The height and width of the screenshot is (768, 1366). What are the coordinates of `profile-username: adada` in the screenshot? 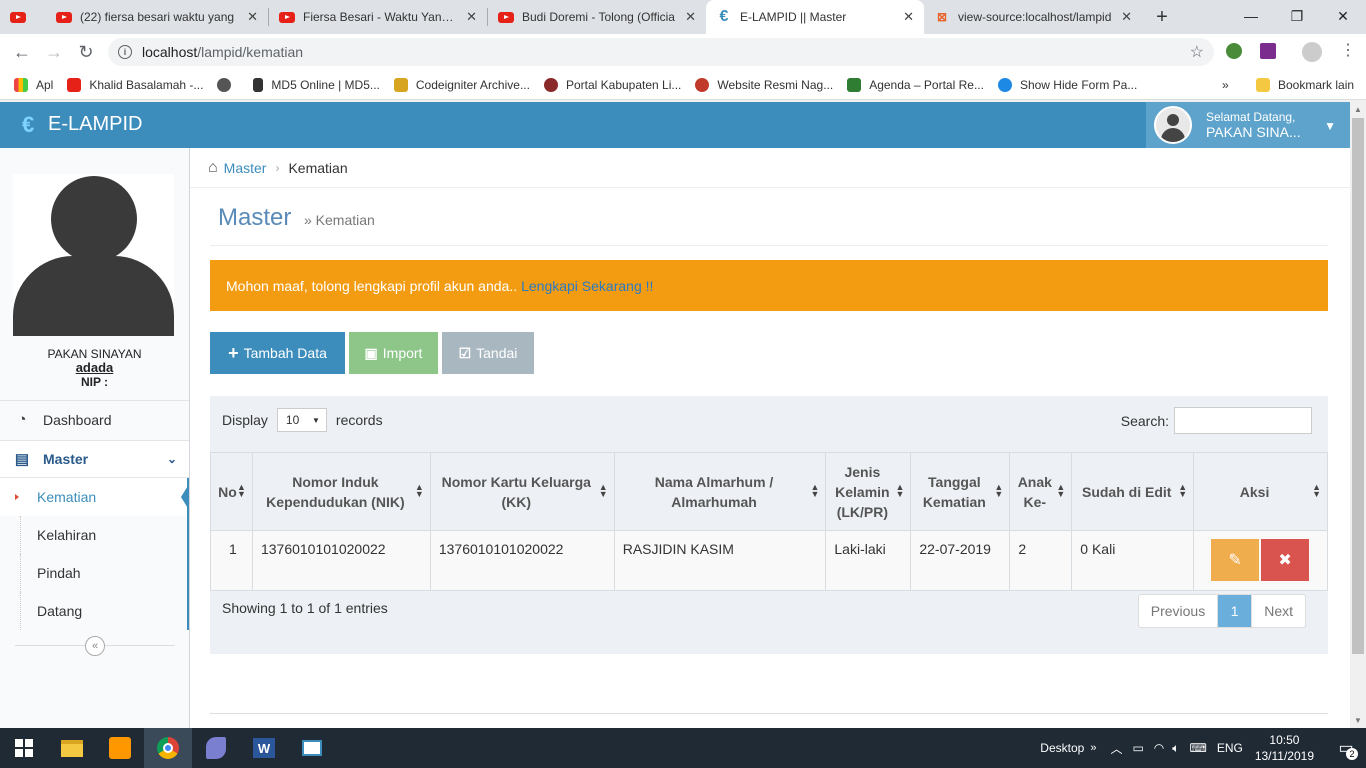 It's located at (94, 368).